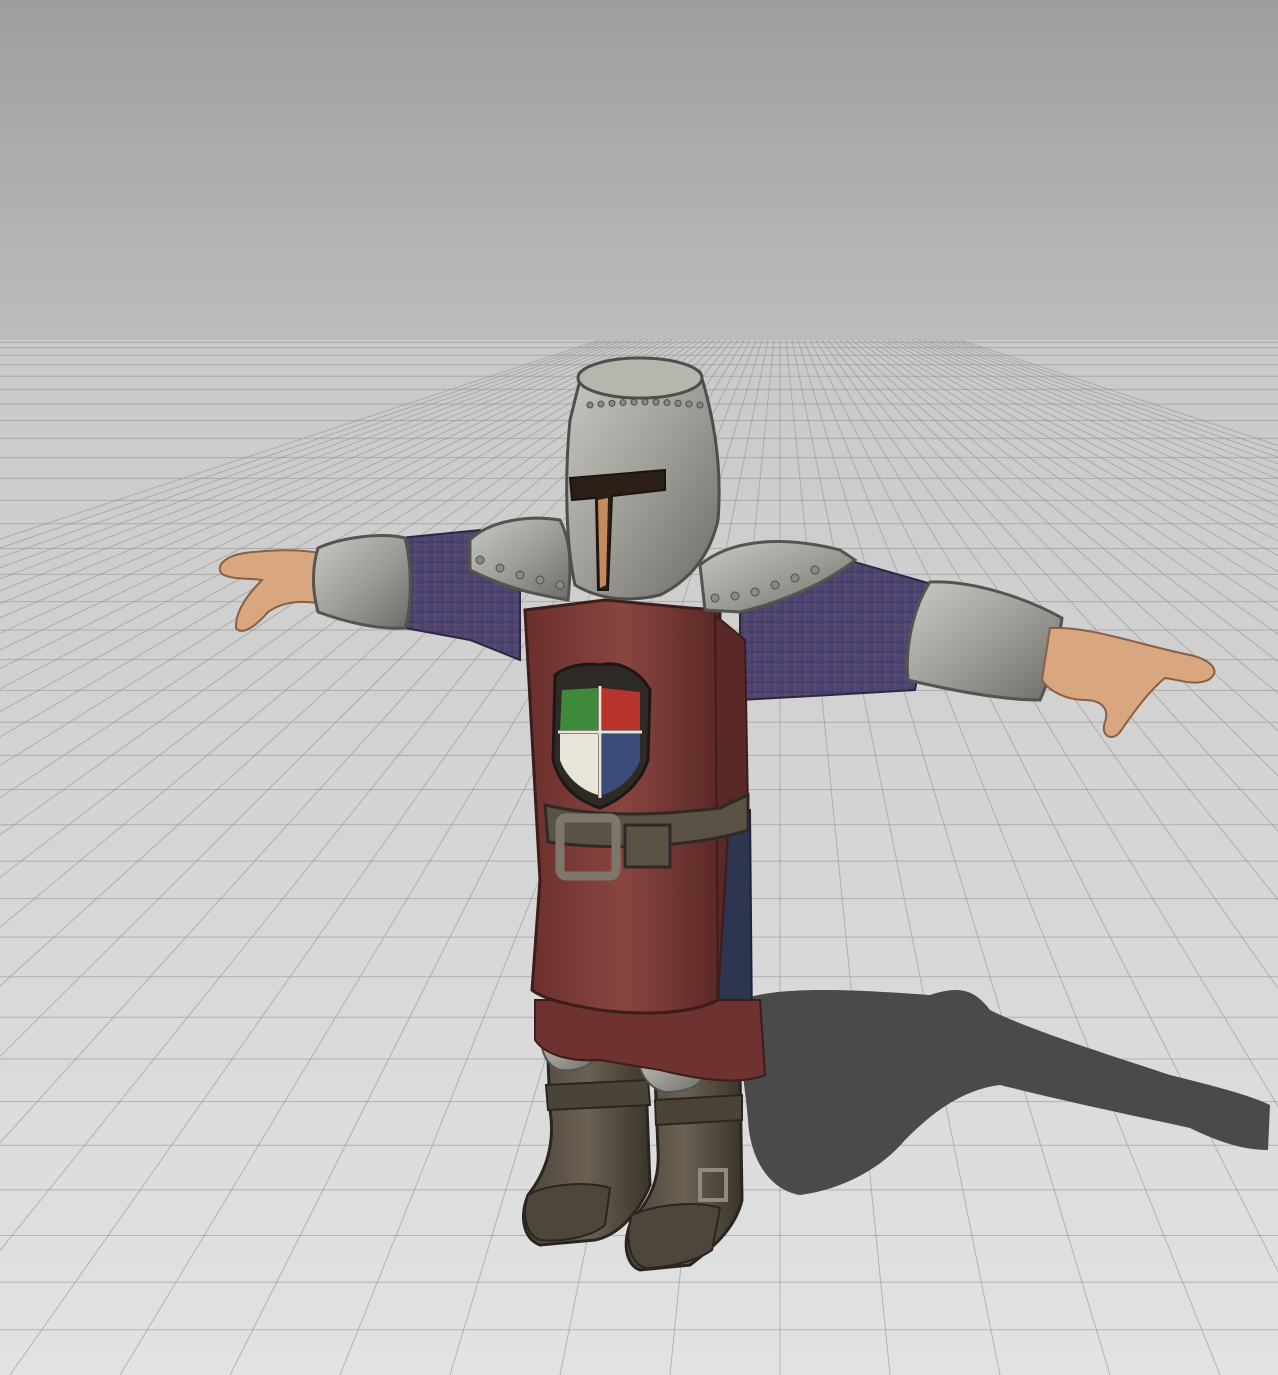 The image size is (1278, 1375). What do you see at coordinates (362, 582) in the screenshot?
I see `left-bracer` at bounding box center [362, 582].